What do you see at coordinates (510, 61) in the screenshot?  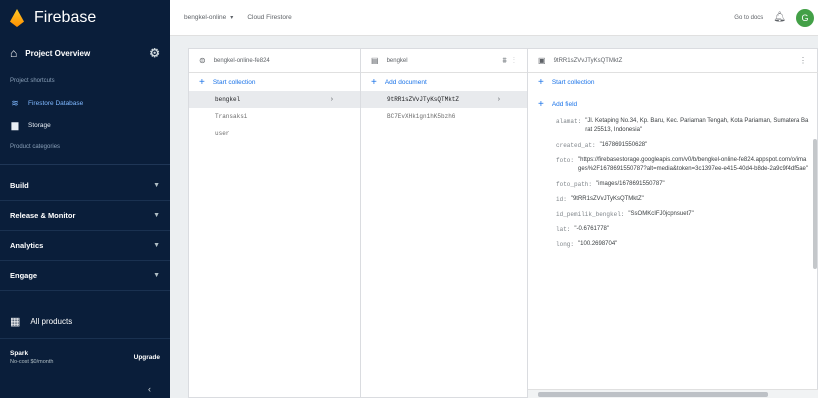 I see `filter-icon: ⩩ ⋮` at bounding box center [510, 61].